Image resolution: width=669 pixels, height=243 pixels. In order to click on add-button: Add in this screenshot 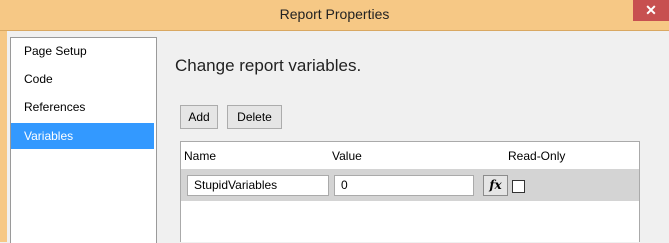, I will do `click(199, 117)`.